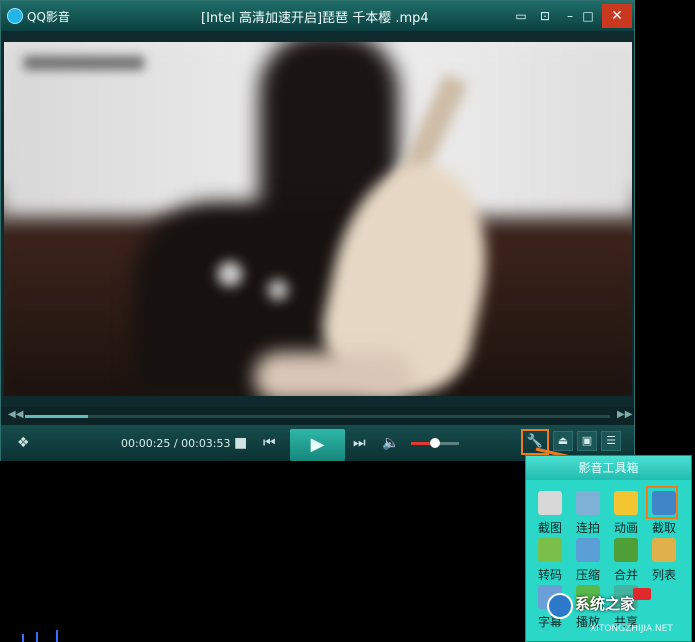  Describe the element at coordinates (642, 594) in the screenshot. I see `new-badge` at that location.